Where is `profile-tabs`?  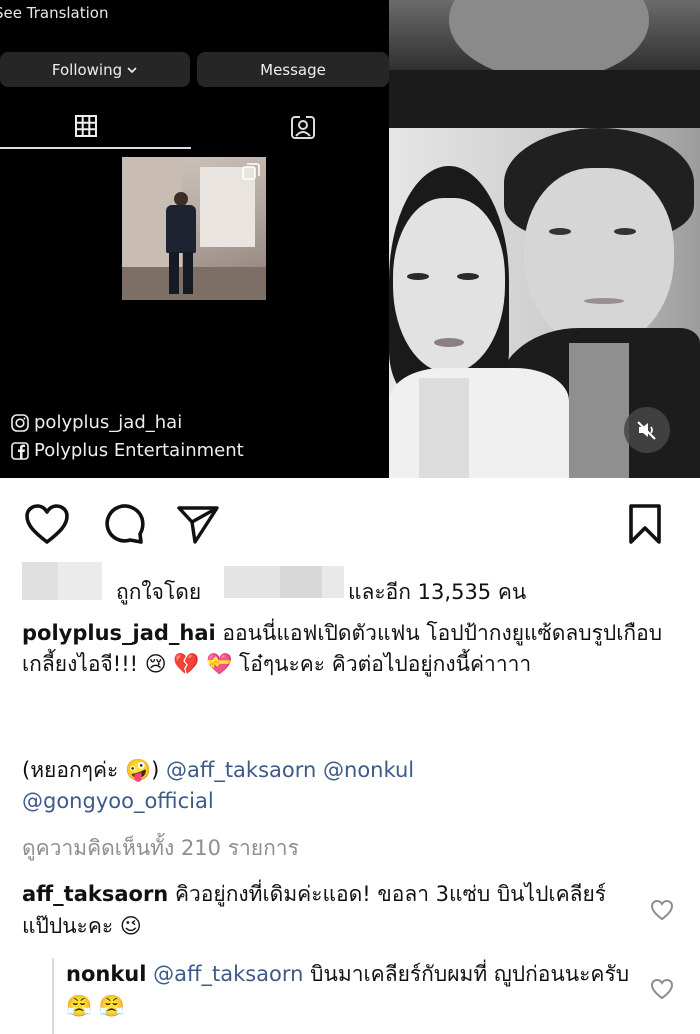
profile-tabs is located at coordinates (194, 129).